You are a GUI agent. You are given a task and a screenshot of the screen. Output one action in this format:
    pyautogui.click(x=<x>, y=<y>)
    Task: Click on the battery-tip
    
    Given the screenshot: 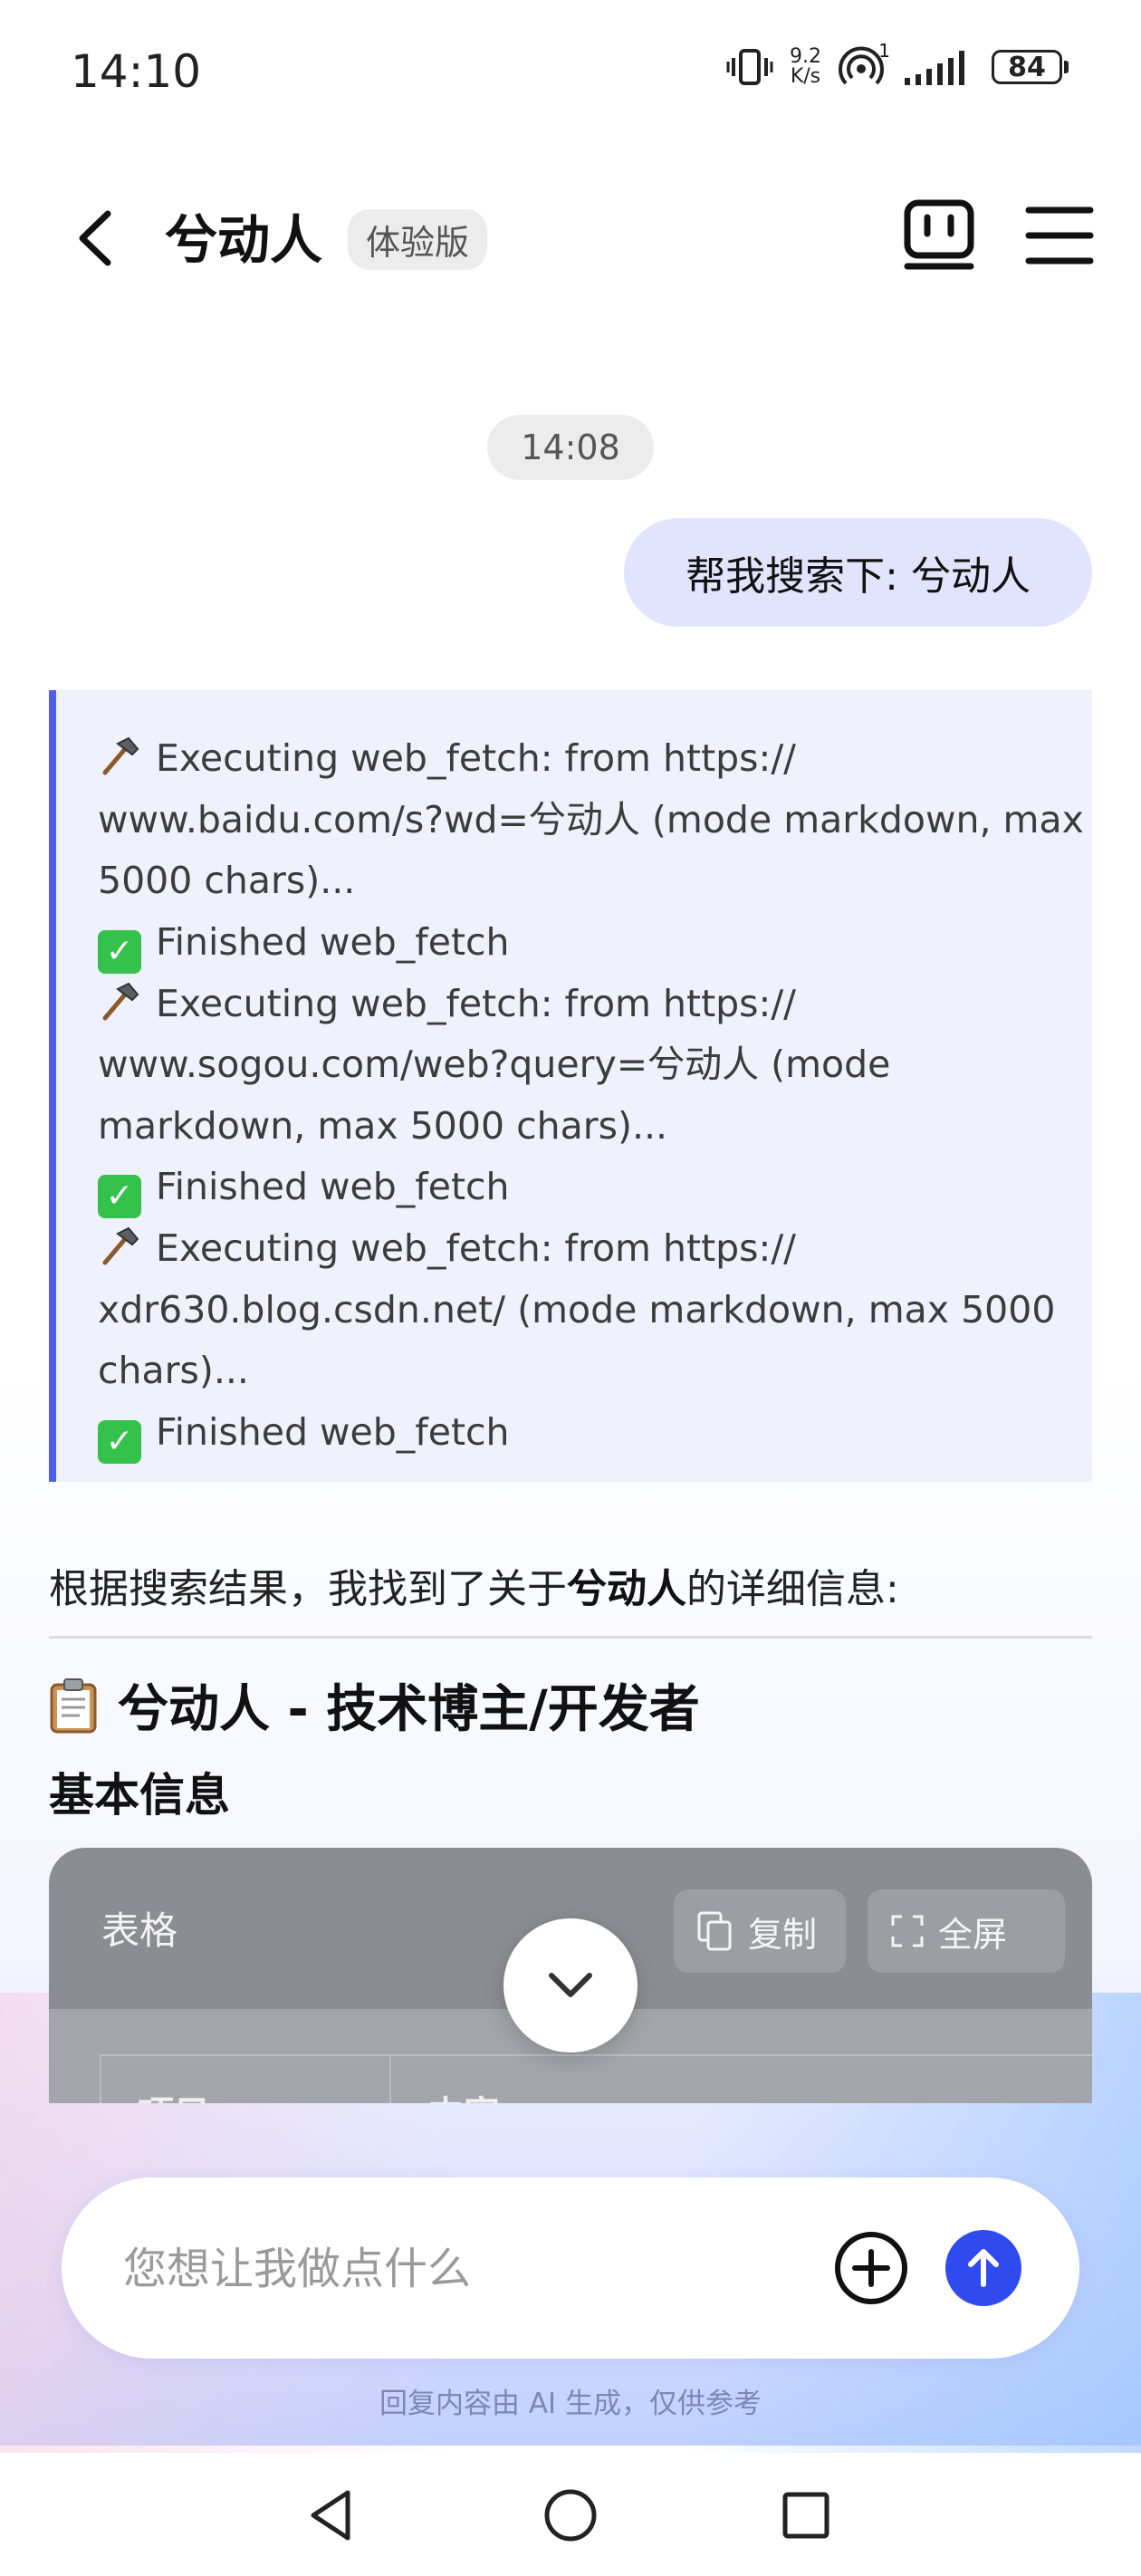 What is the action you would take?
    pyautogui.click(x=1067, y=67)
    